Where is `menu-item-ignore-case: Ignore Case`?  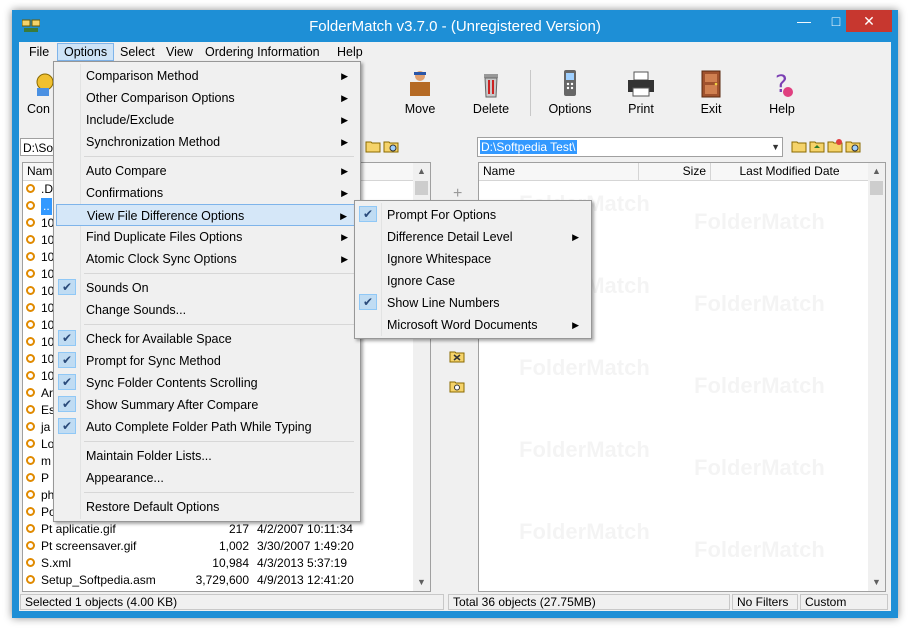
menu-item-ignore-case: Ignore Case is located at coordinates (472, 281).